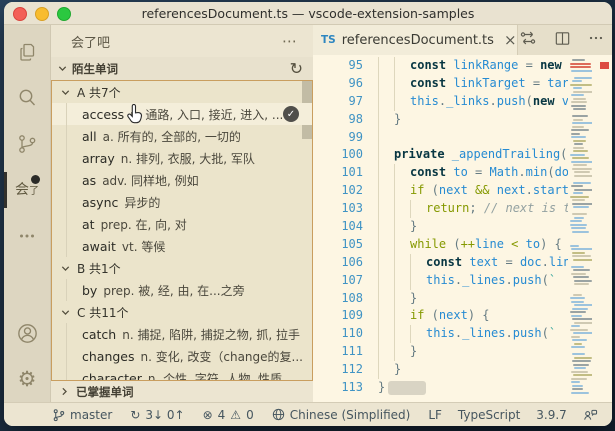 This screenshot has width=615, height=431. Describe the element at coordinates (35, 179) in the screenshot. I see `extension-badge` at that location.